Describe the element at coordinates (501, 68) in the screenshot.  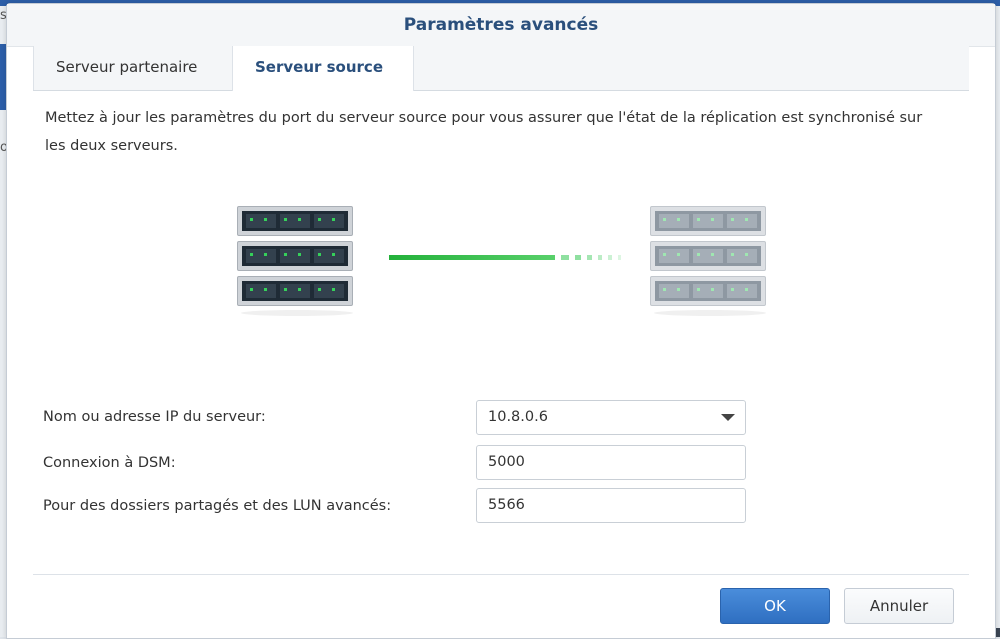
I see `tab-bar: Serveur partenaire Serveur source` at that location.